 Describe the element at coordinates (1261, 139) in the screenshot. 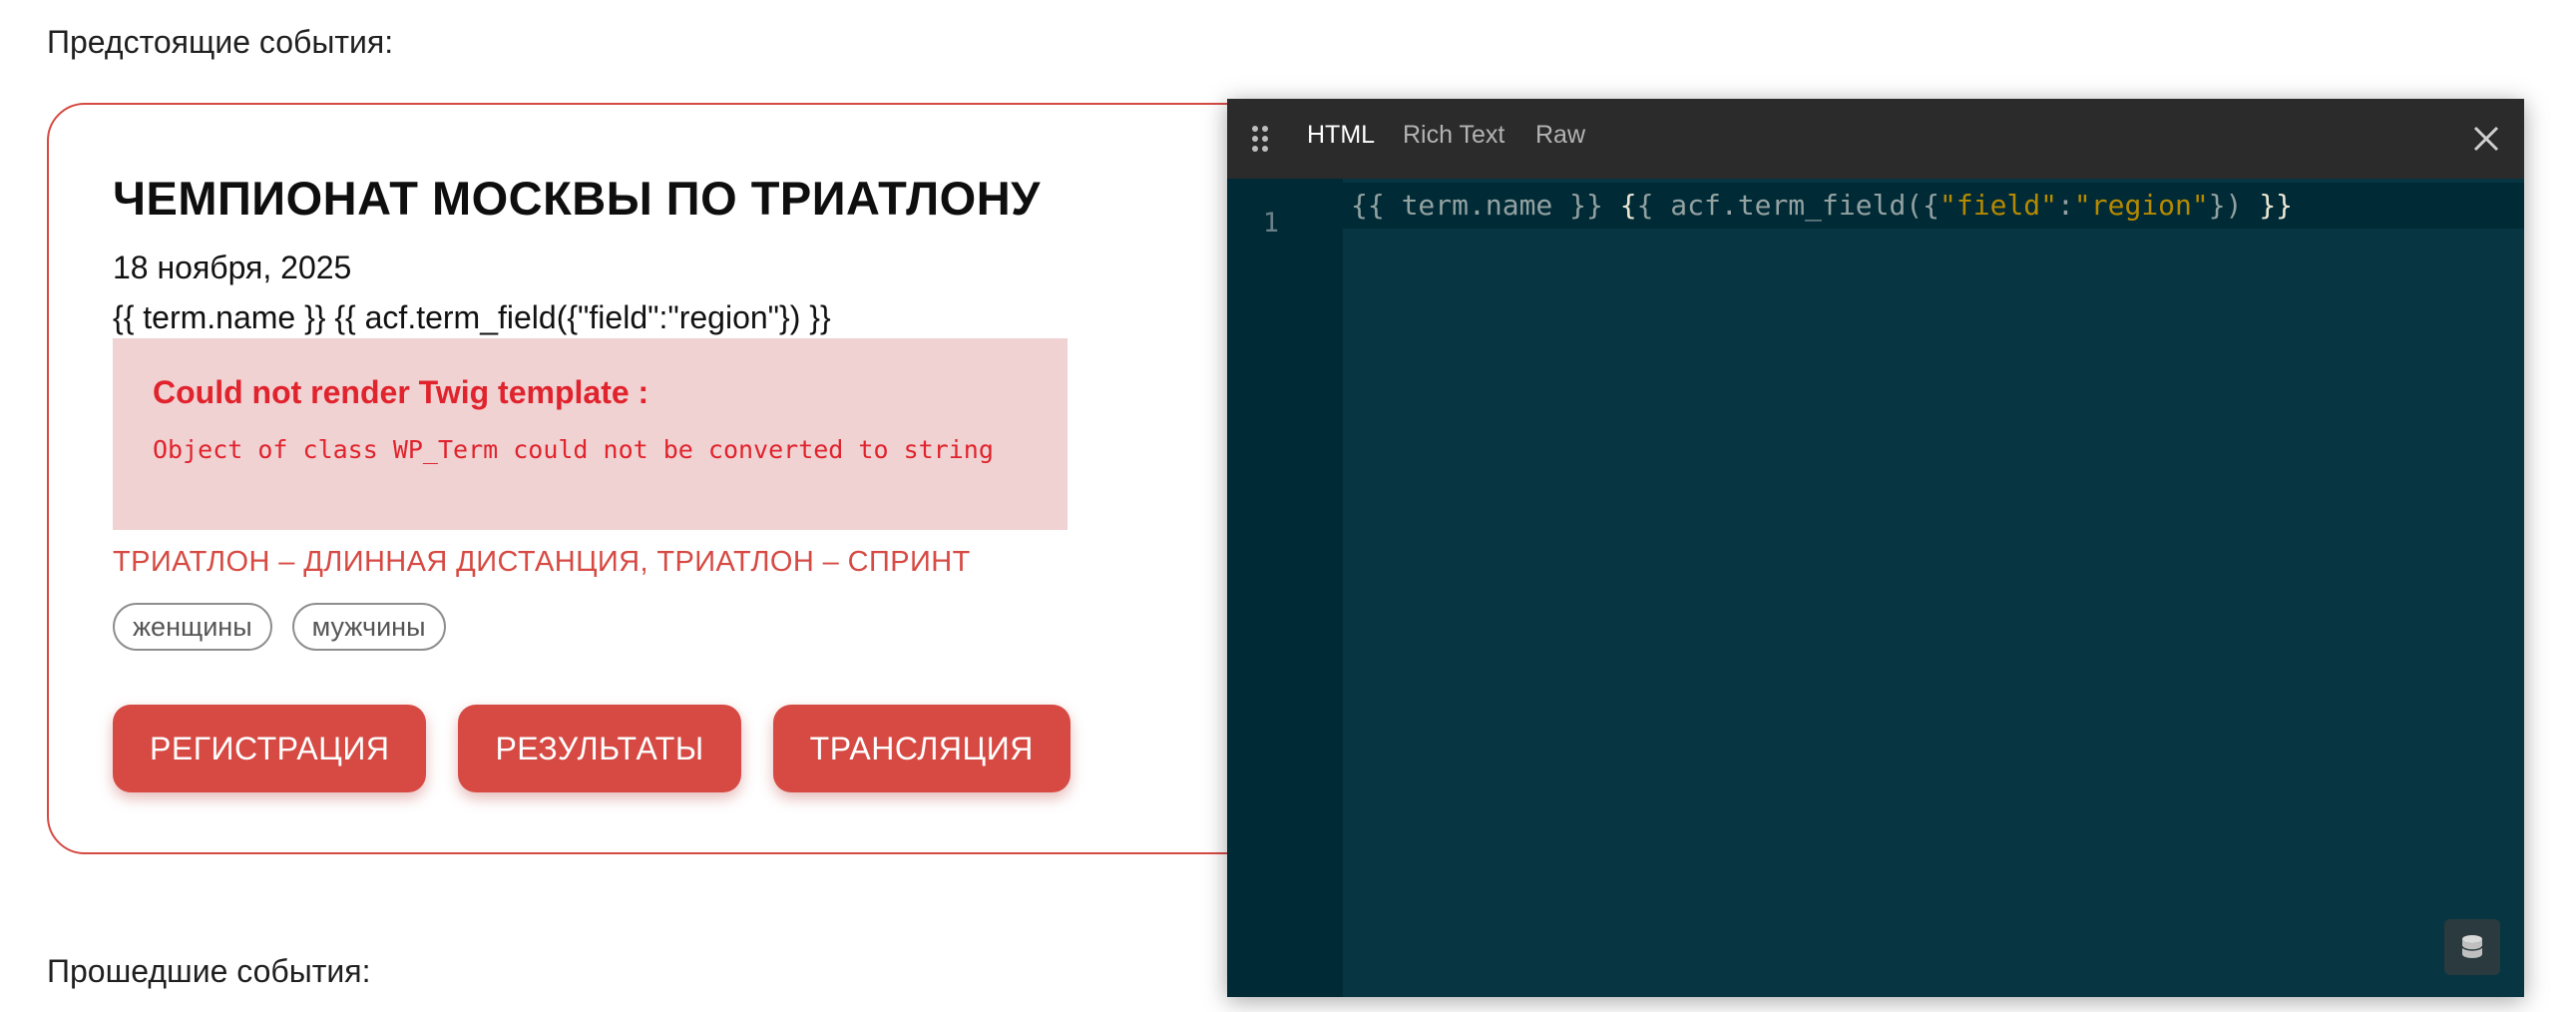

I see `drag-handle-icon` at that location.